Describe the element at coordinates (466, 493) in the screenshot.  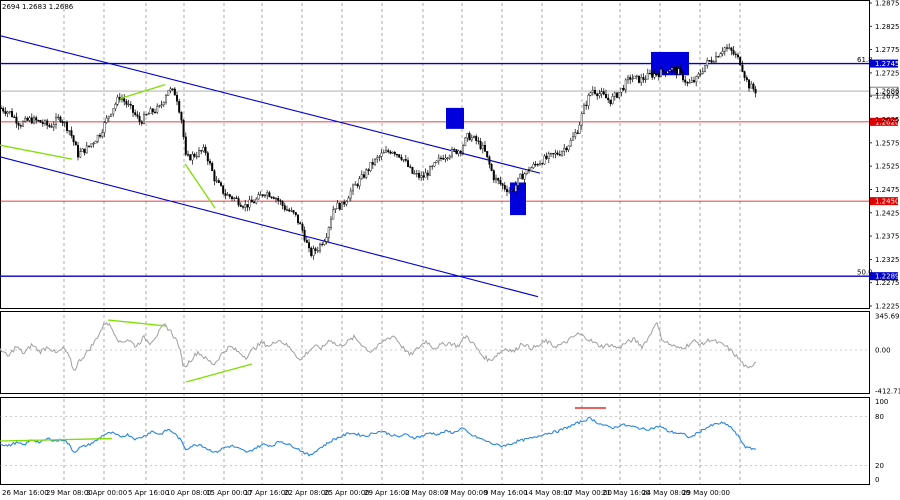
I see `time-tick-label: 7 May 00:00` at that location.